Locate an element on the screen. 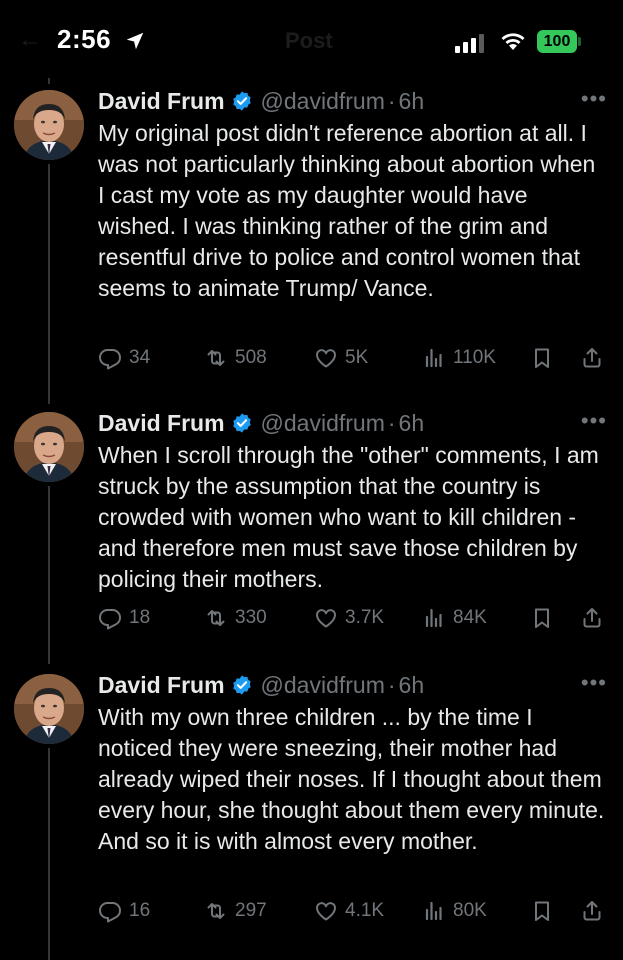 The image size is (623, 960). reply-button: 34 is located at coordinates (124, 358).